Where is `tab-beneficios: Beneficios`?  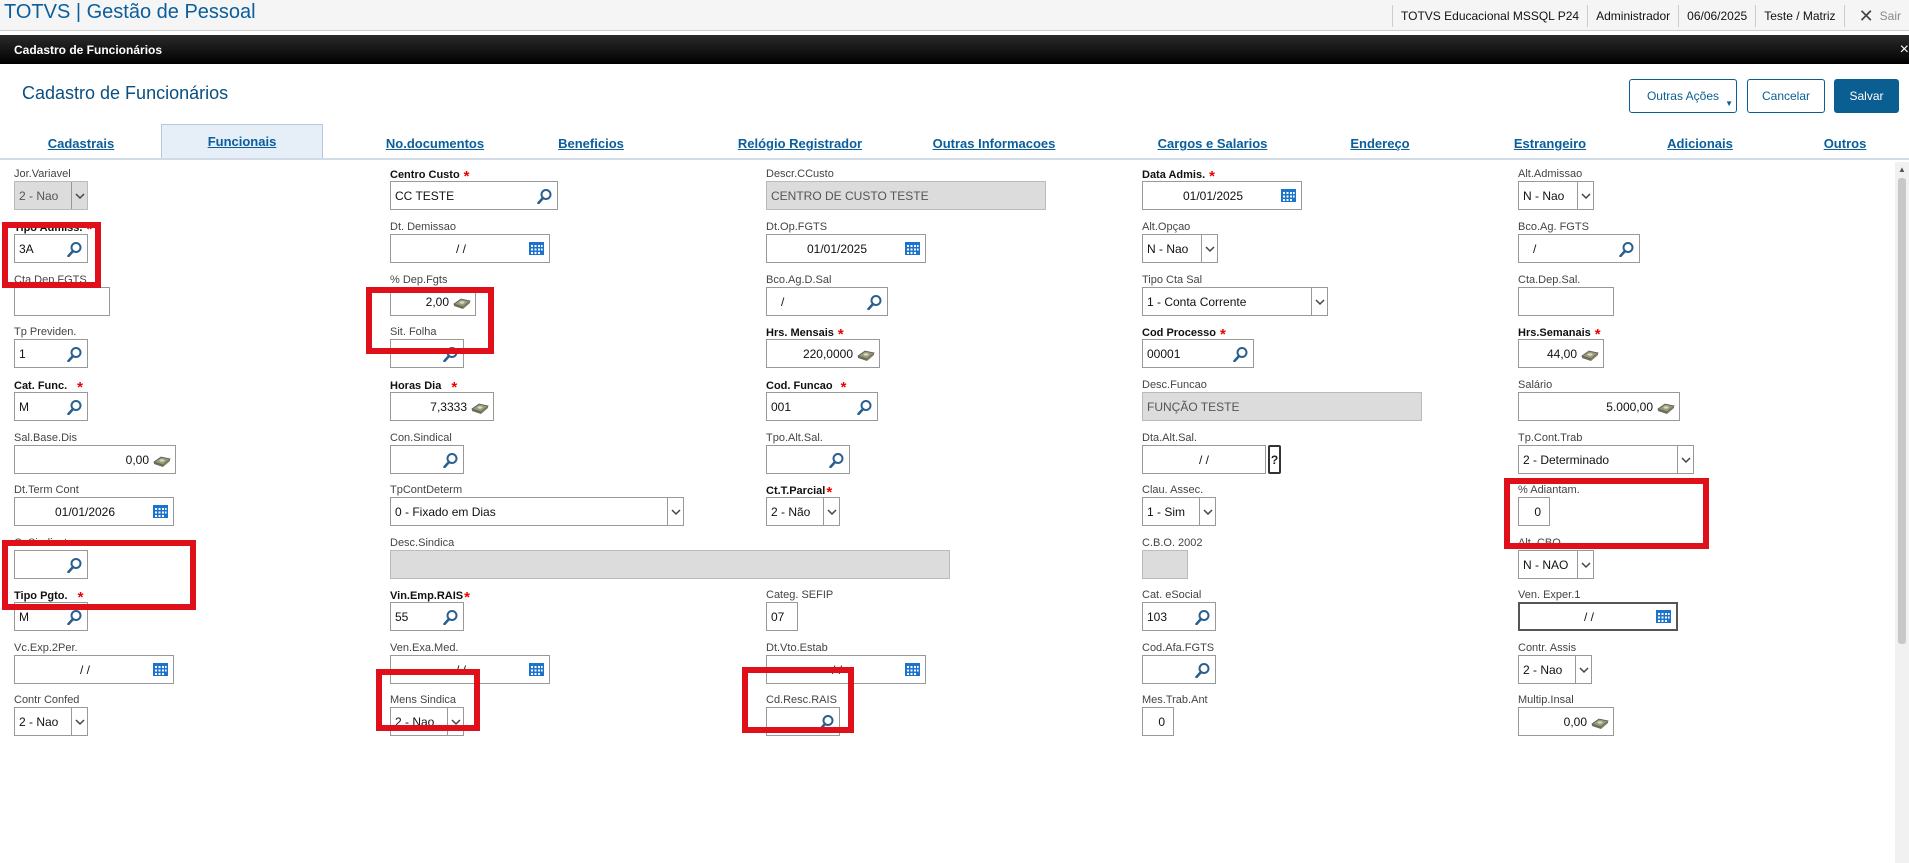 tab-beneficios: Beneficios is located at coordinates (591, 141).